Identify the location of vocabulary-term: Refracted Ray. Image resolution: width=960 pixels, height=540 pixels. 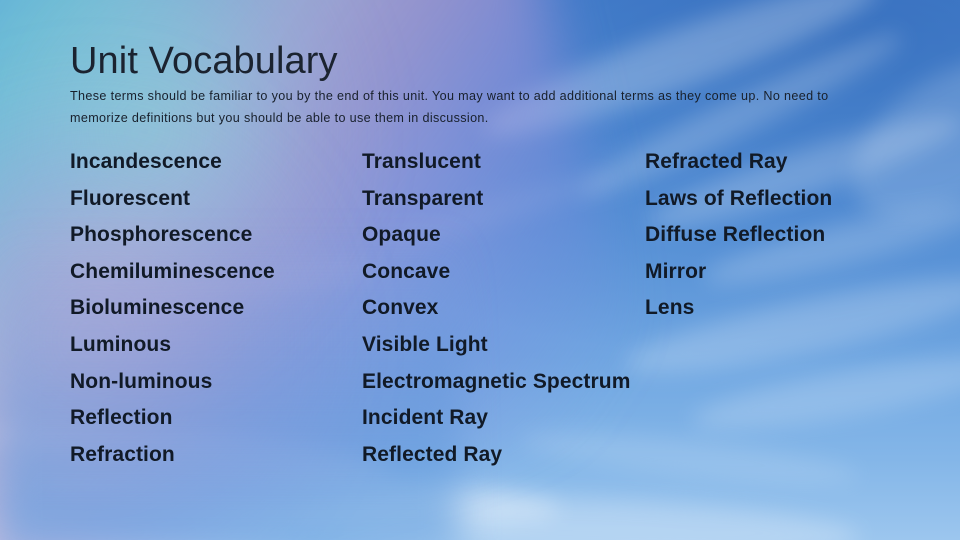
(716, 161).